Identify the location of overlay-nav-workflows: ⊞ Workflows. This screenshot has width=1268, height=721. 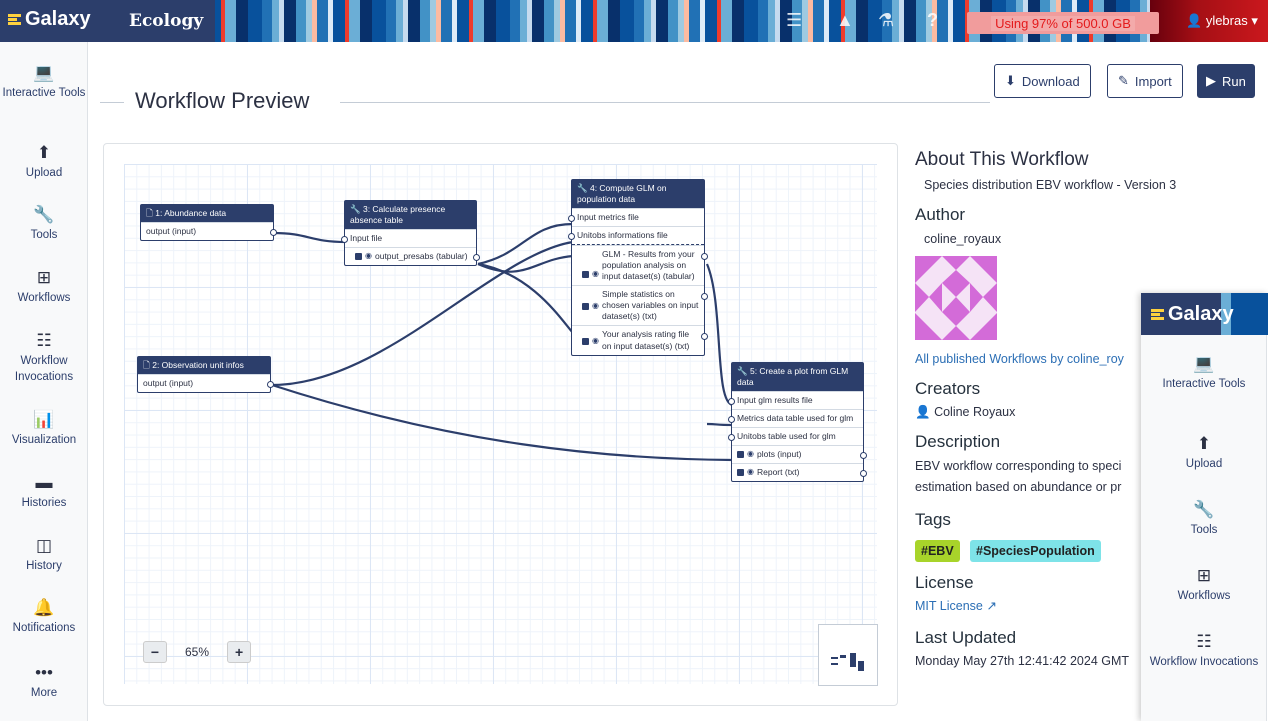
(1204, 585).